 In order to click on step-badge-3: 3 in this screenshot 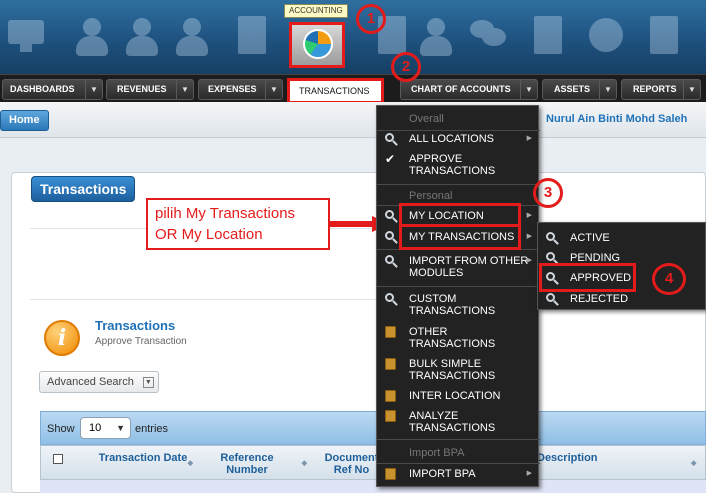, I will do `click(548, 193)`.